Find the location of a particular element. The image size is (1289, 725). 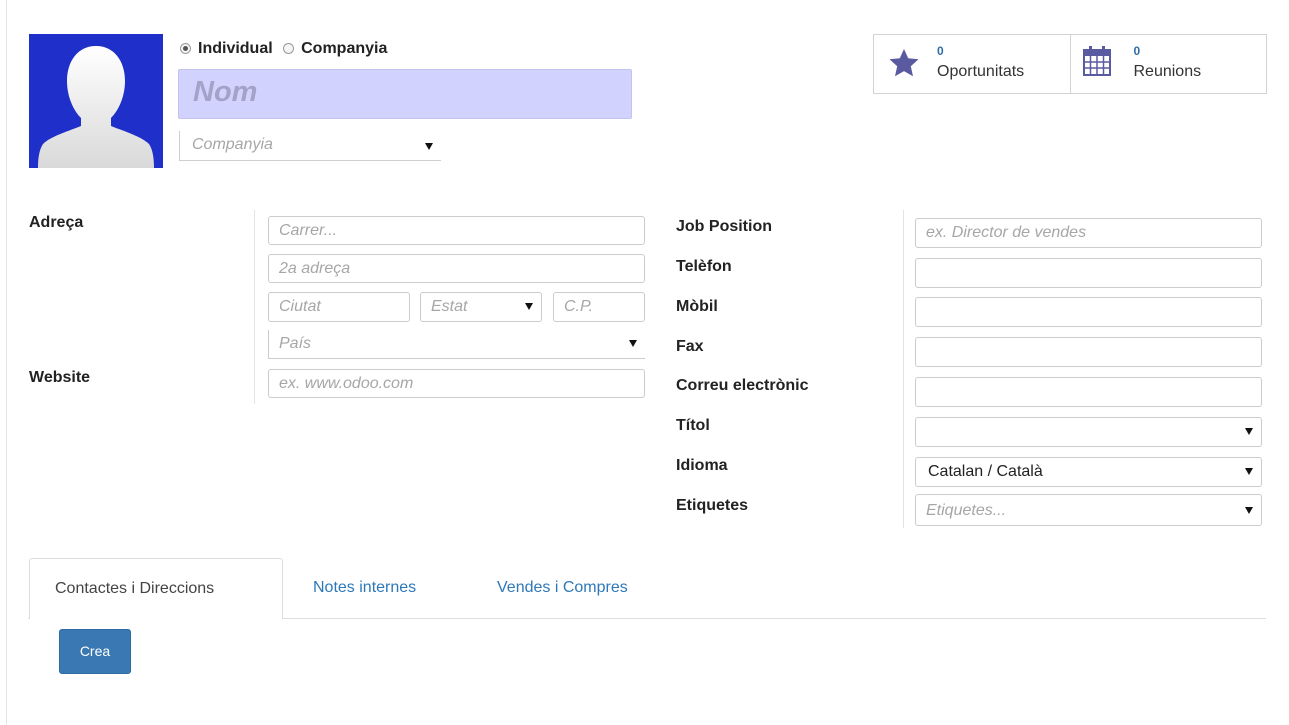

title-label: Títol is located at coordinates (693, 425).